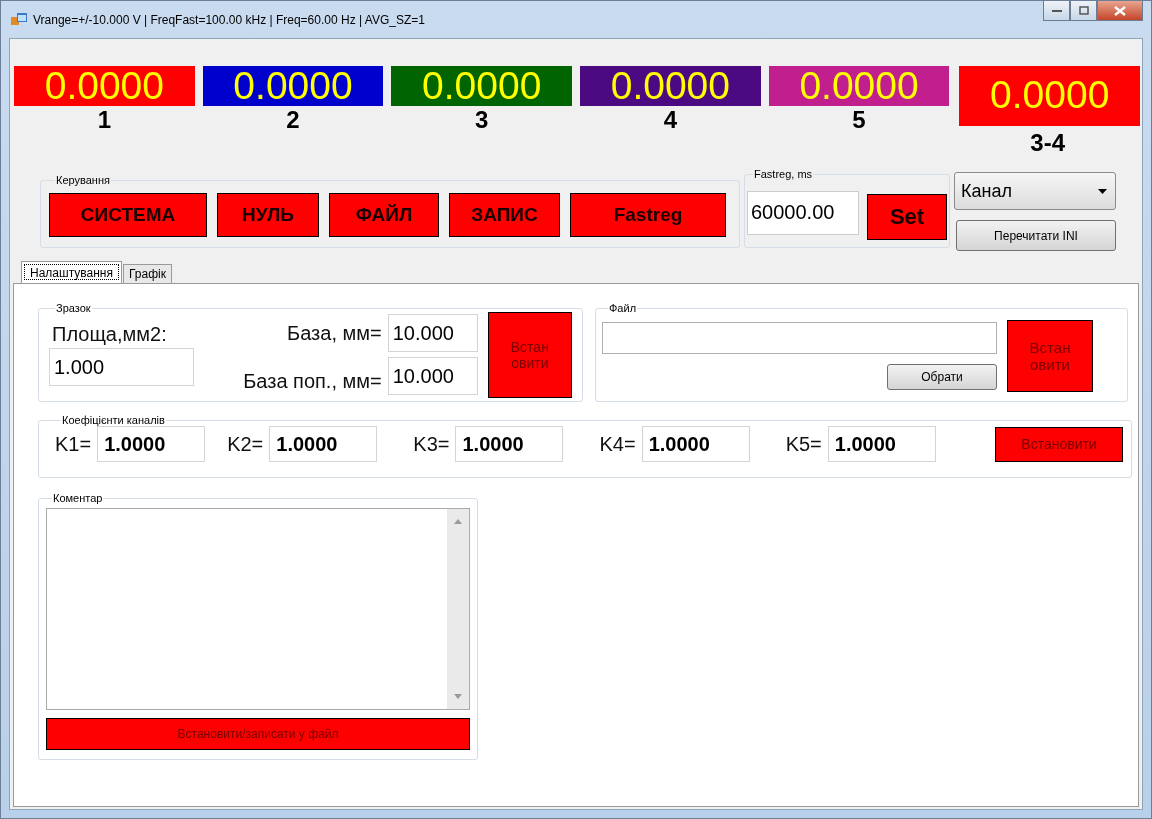 This screenshot has height=819, width=1152. Describe the element at coordinates (617, 444) in the screenshot. I see `coefficient-label: K4=` at that location.